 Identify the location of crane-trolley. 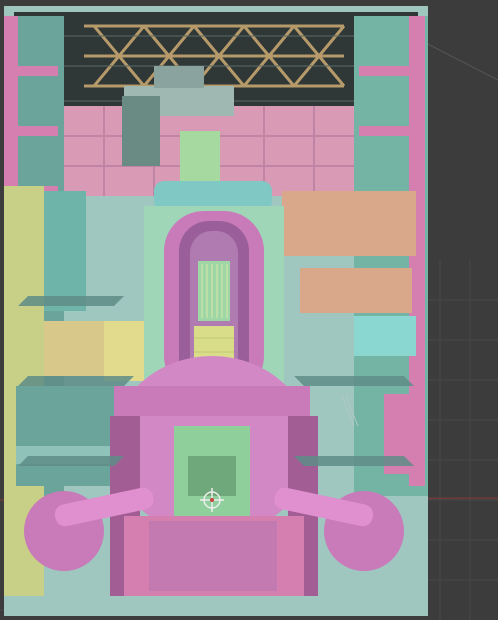
(179, 77).